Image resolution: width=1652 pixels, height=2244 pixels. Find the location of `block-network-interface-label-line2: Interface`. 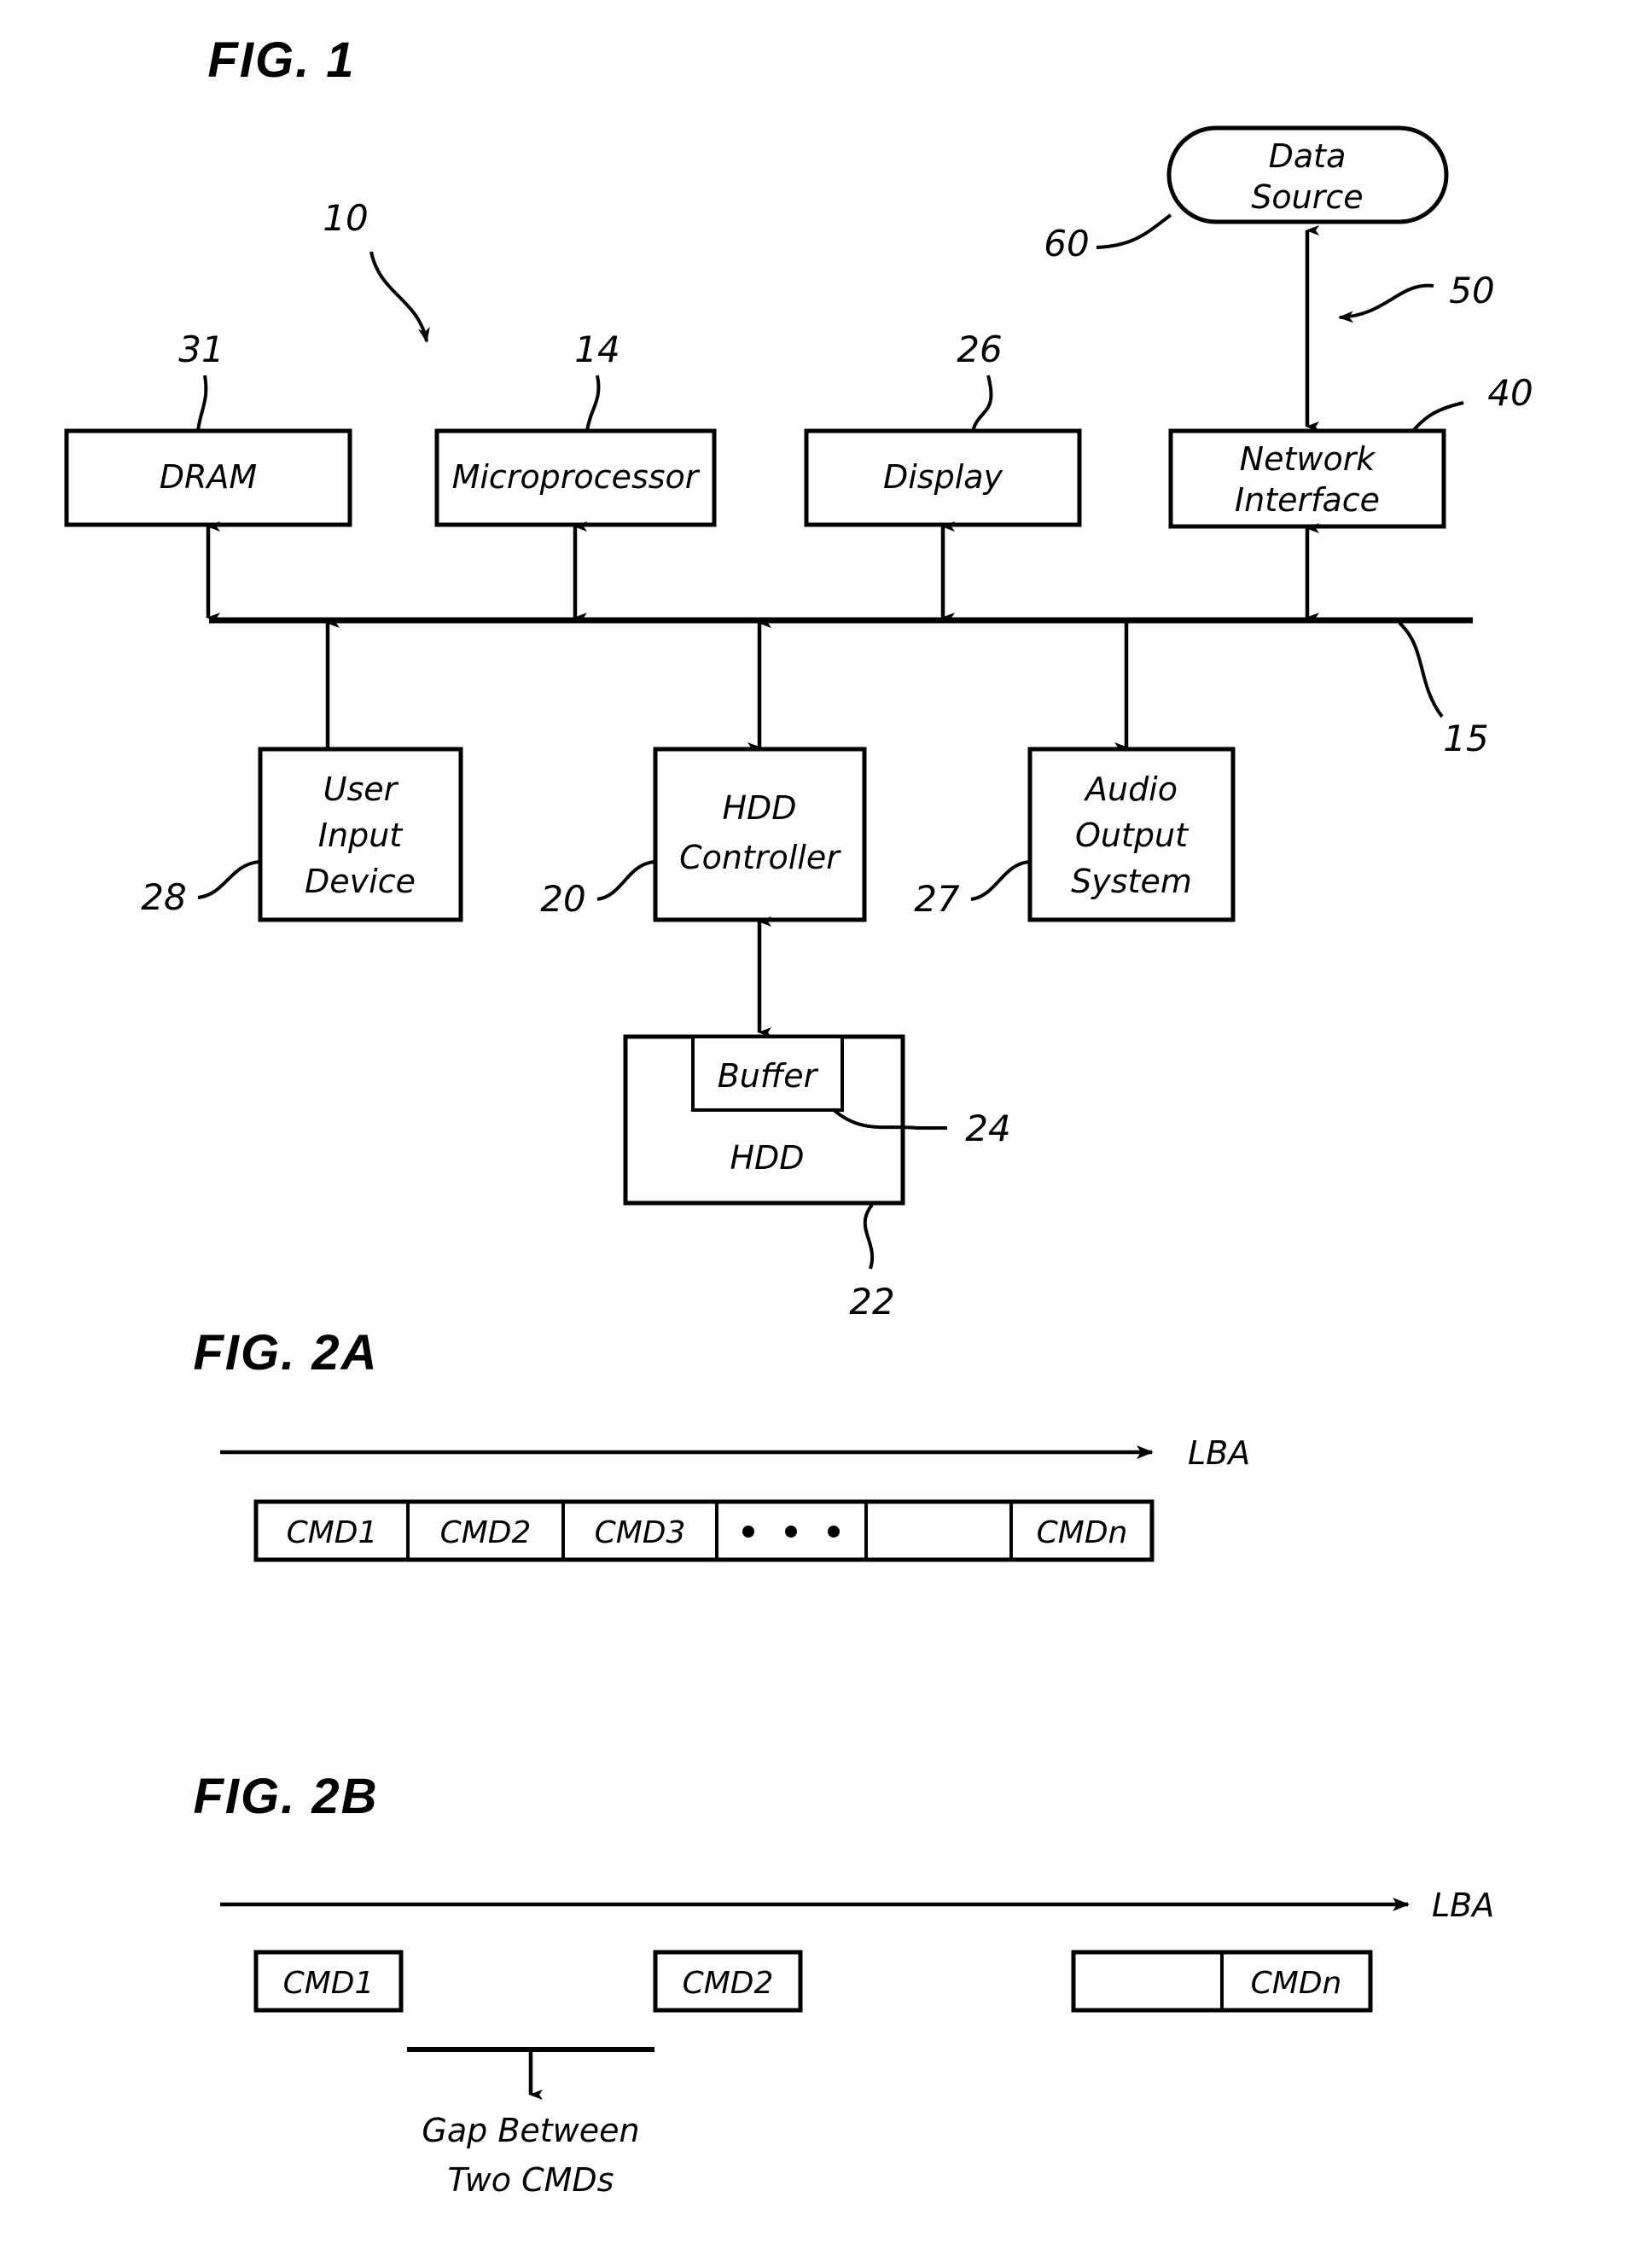

block-network-interface-label-line2: Interface is located at coordinates (1307, 500).